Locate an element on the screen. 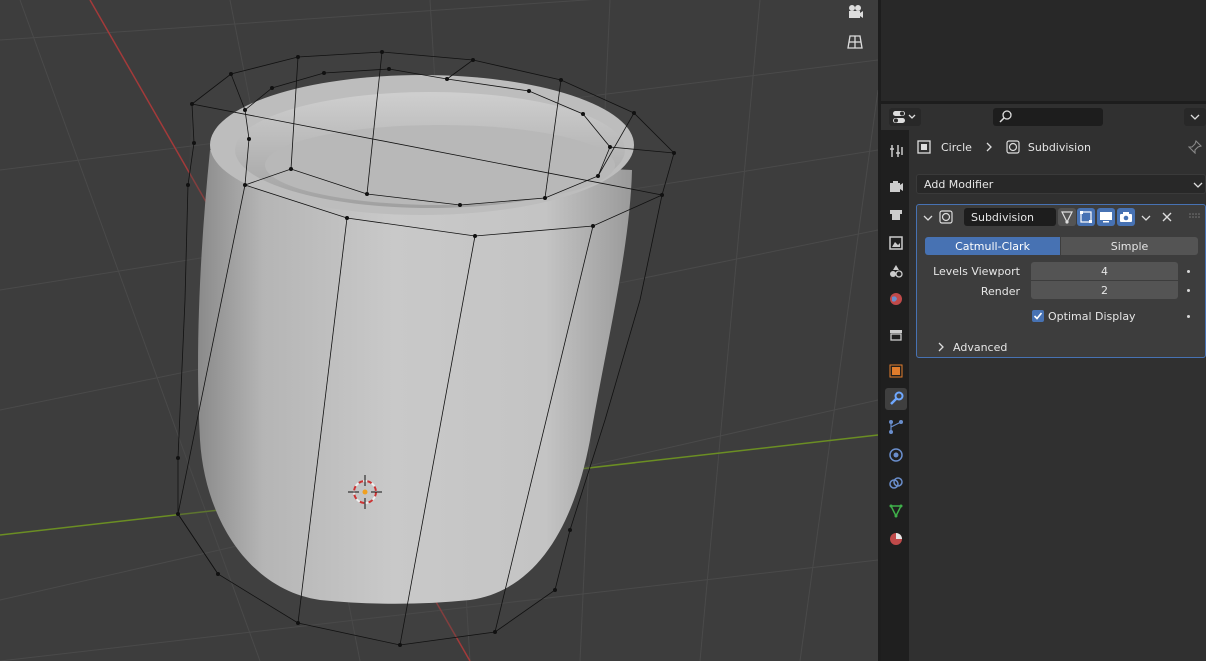 The image size is (1206, 661). tab-world is located at coordinates (896, 299).